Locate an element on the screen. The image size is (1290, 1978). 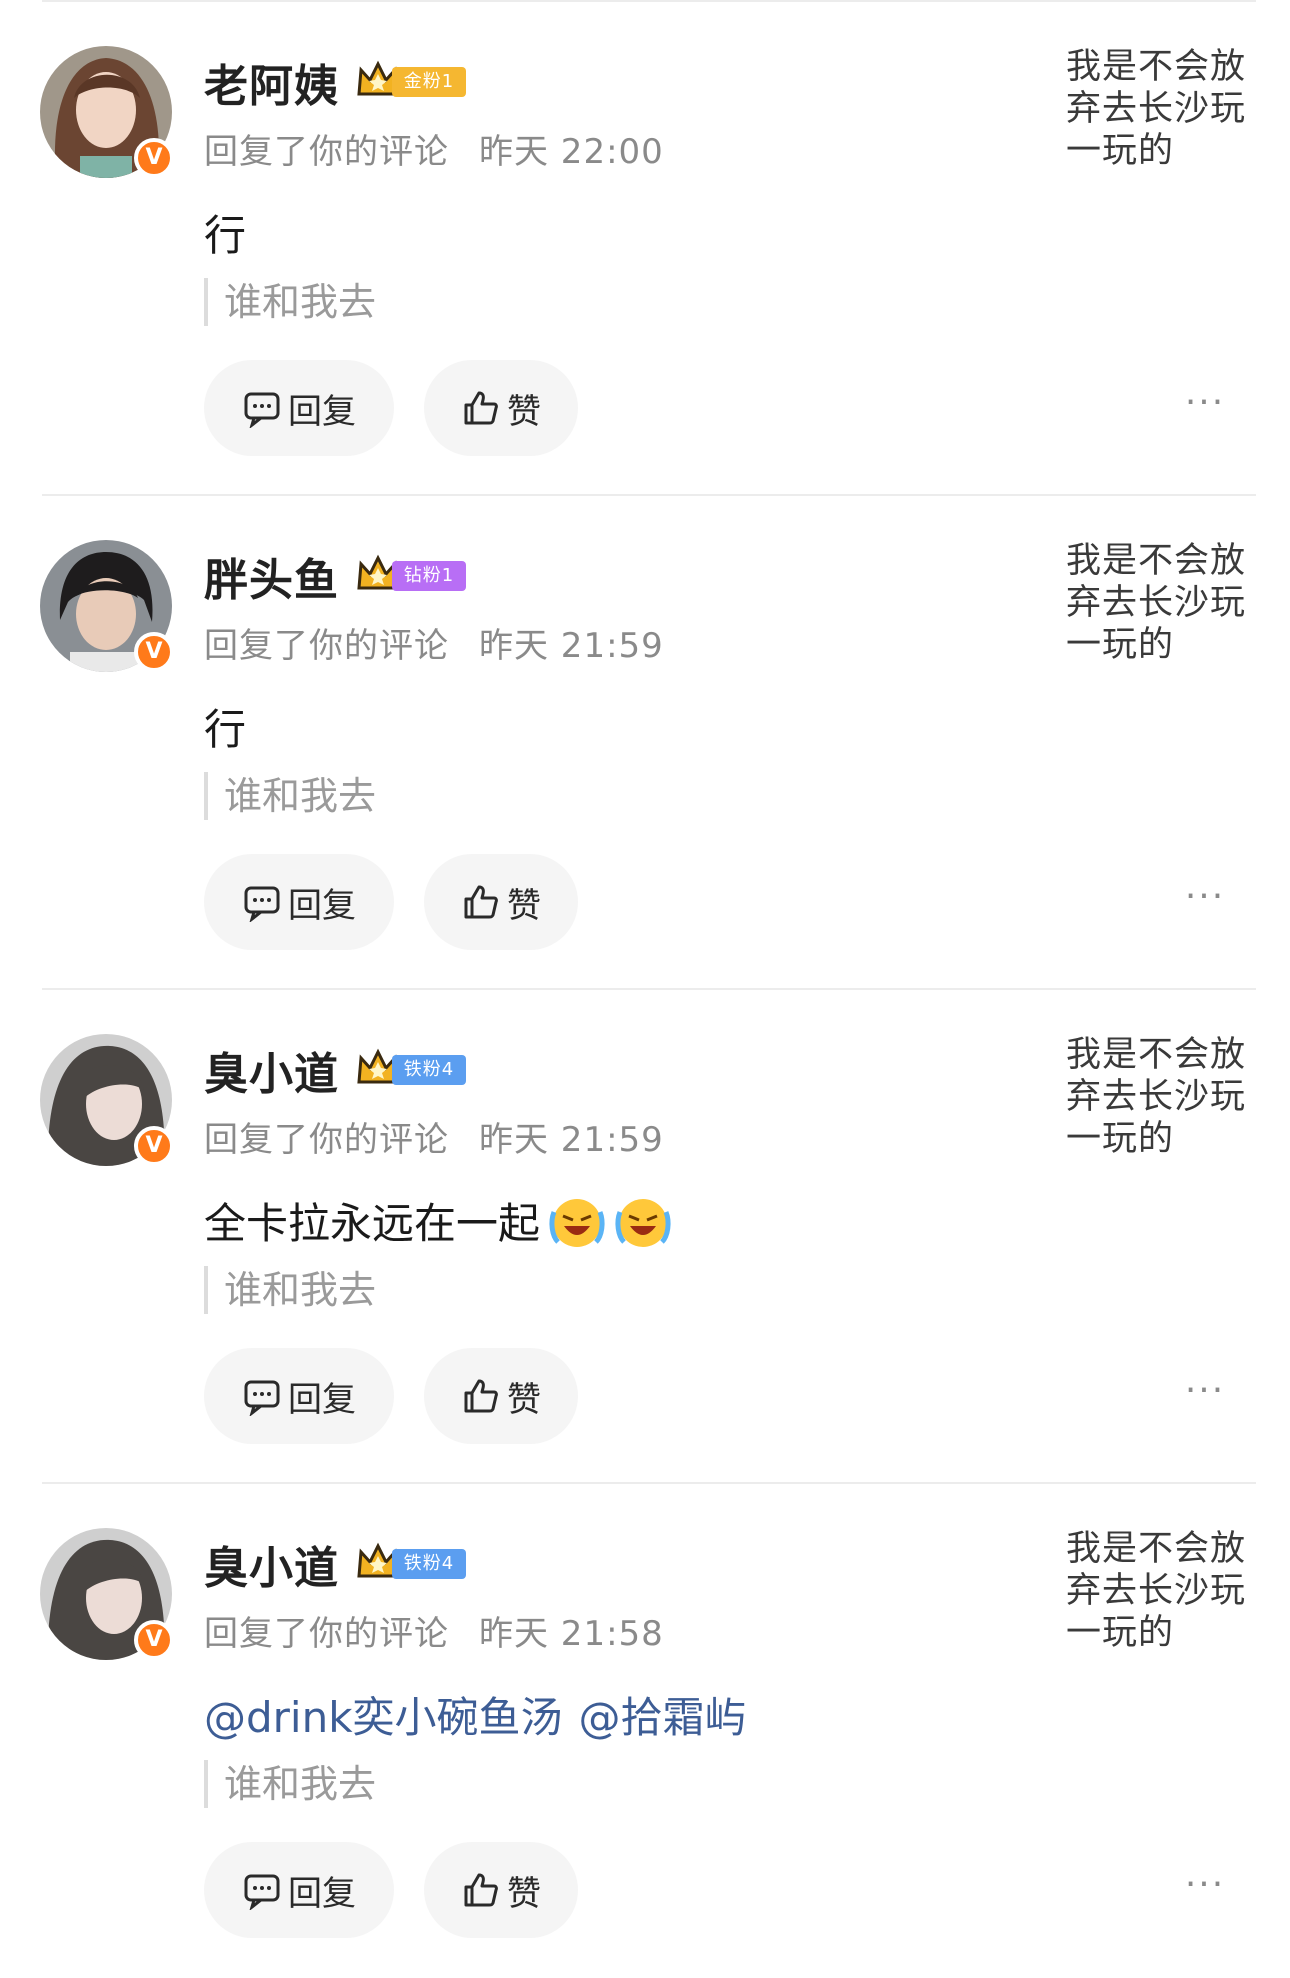
username: 老阿姨 is located at coordinates (271, 82).